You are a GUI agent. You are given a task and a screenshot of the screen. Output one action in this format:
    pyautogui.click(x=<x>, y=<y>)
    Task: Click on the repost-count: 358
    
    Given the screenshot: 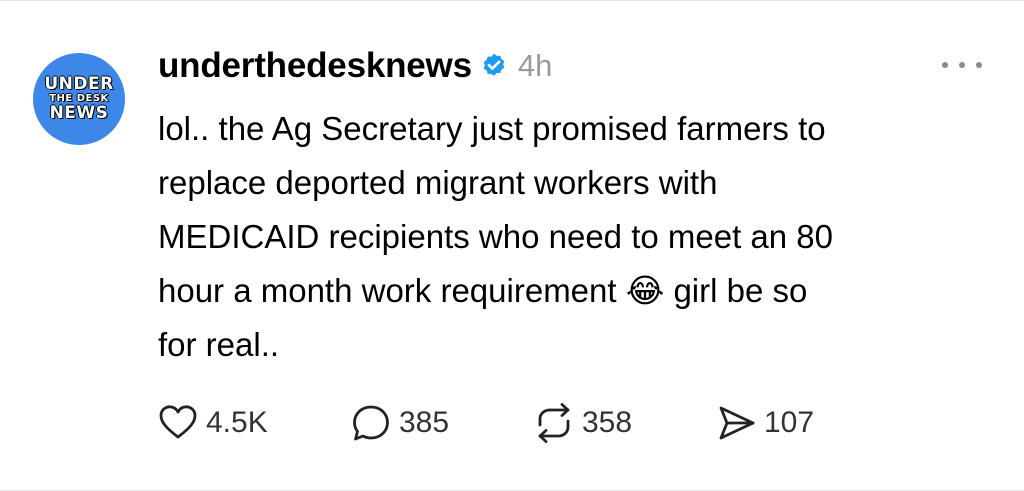 What is the action you would take?
    pyautogui.click(x=607, y=422)
    